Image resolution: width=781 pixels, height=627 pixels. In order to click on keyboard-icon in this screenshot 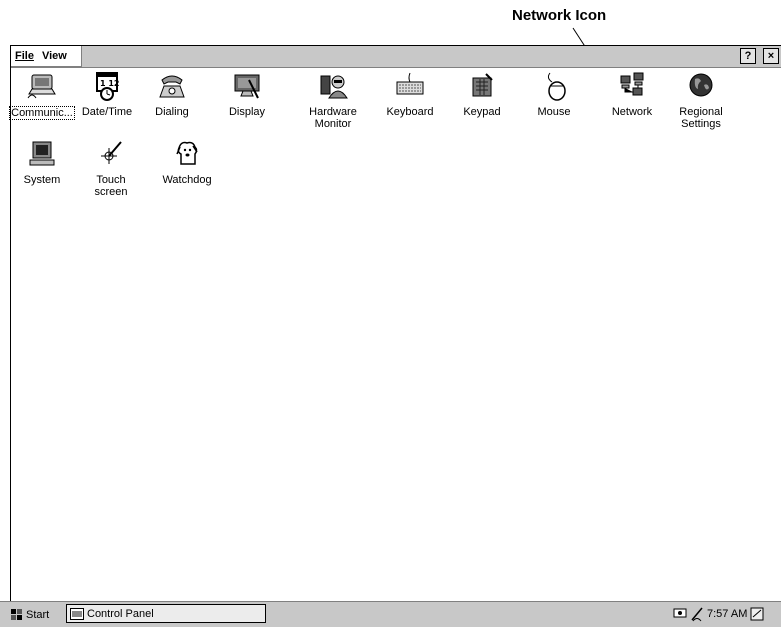, I will do `click(410, 83)`.